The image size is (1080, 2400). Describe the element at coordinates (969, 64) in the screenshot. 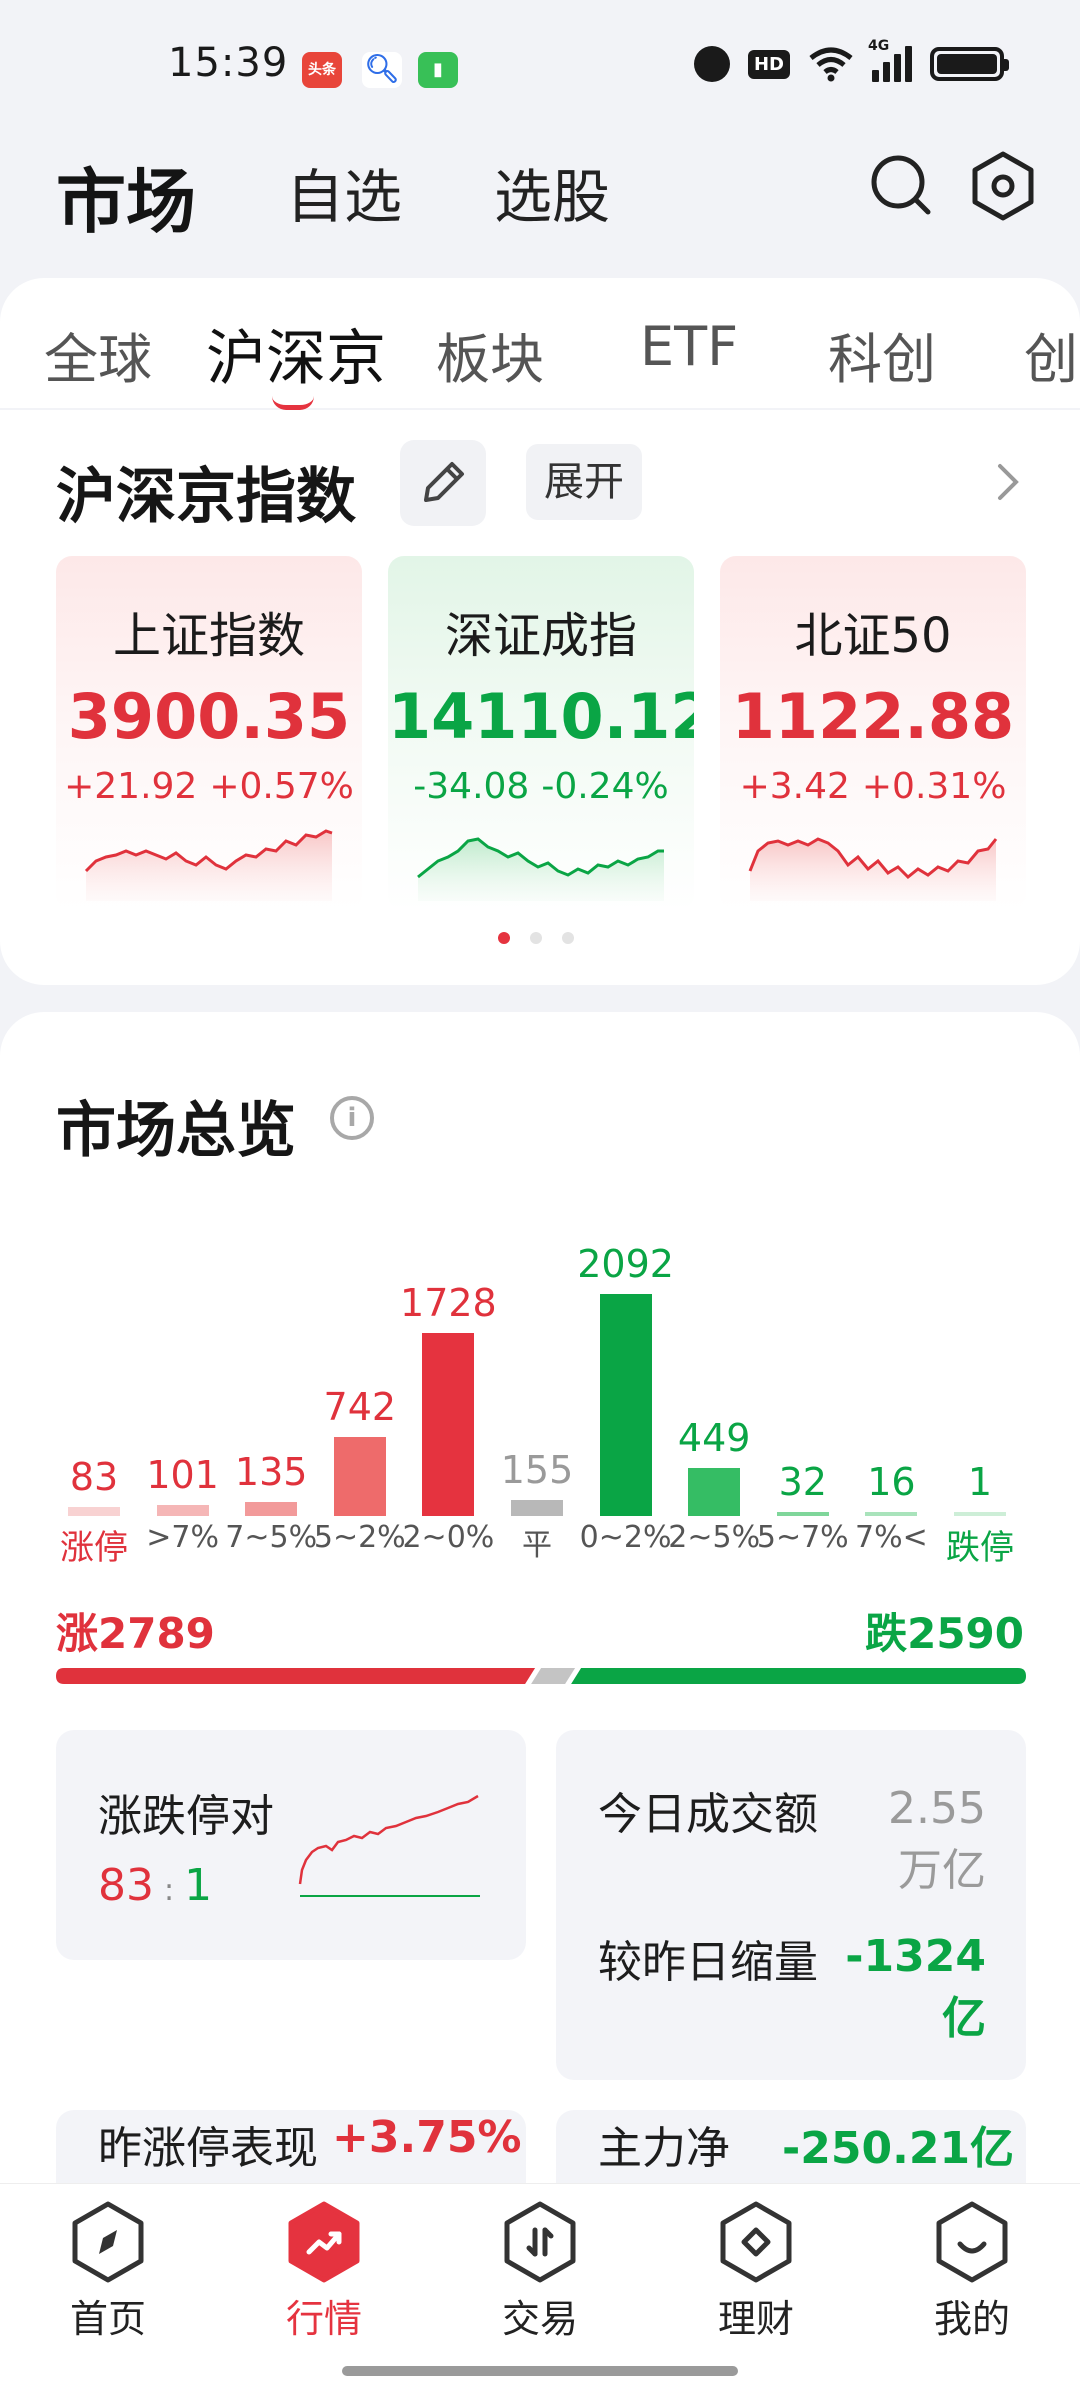

I see `battery-icon` at that location.